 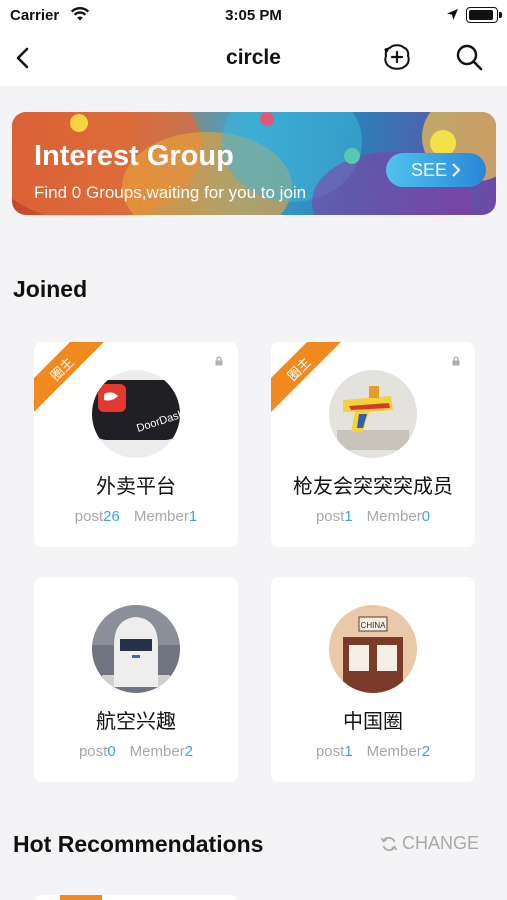 I want to click on member-count: 1, so click(x=193, y=516).